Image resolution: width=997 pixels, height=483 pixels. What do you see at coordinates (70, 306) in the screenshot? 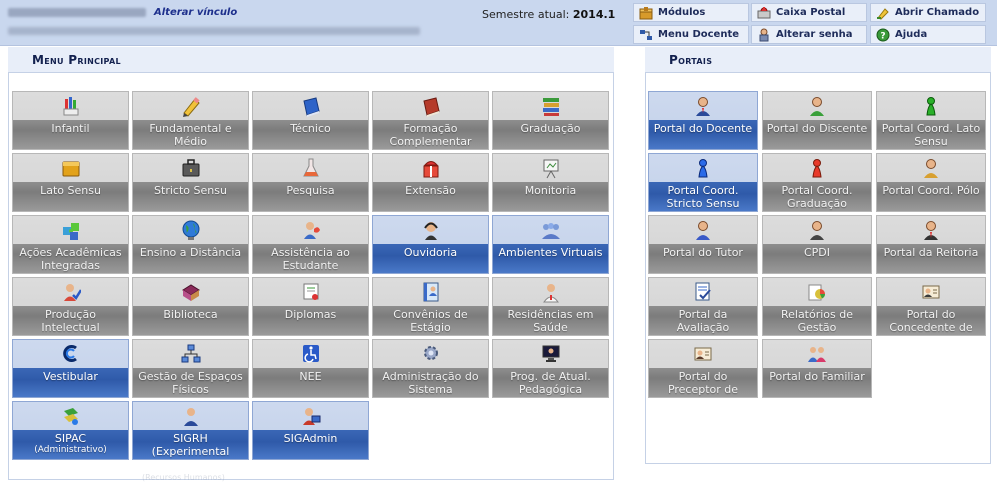
I see `menu-tile-producao-intelectual: Produção Intelectual` at bounding box center [70, 306].